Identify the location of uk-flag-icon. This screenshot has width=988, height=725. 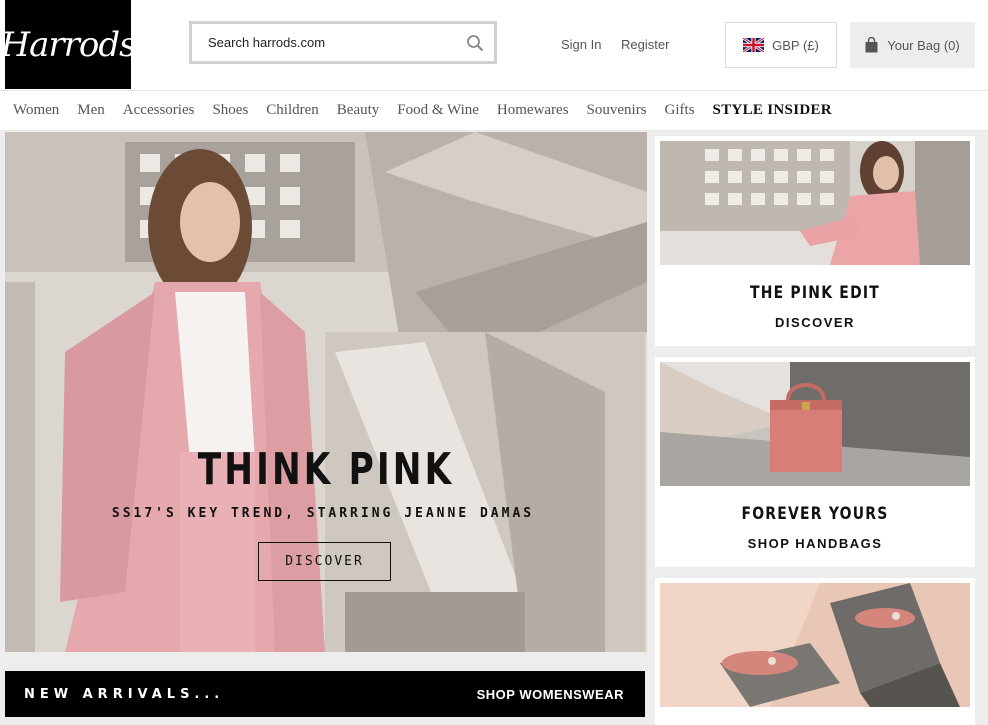
(754, 45).